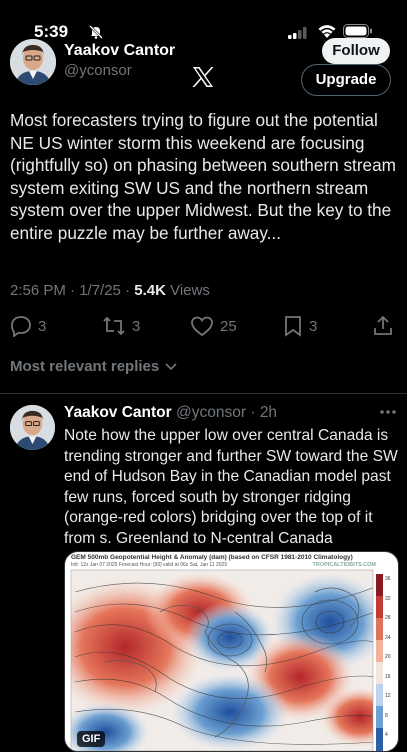 The height and width of the screenshot is (752, 407). What do you see at coordinates (386, 735) in the screenshot?
I see `colorbar-label: 4` at bounding box center [386, 735].